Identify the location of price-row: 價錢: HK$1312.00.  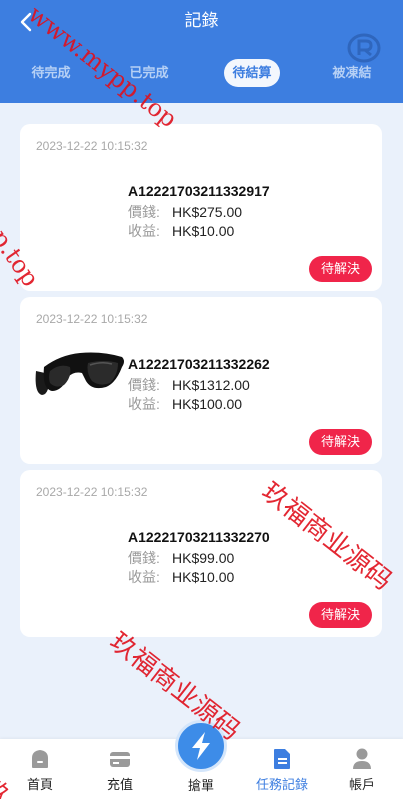
(189, 385).